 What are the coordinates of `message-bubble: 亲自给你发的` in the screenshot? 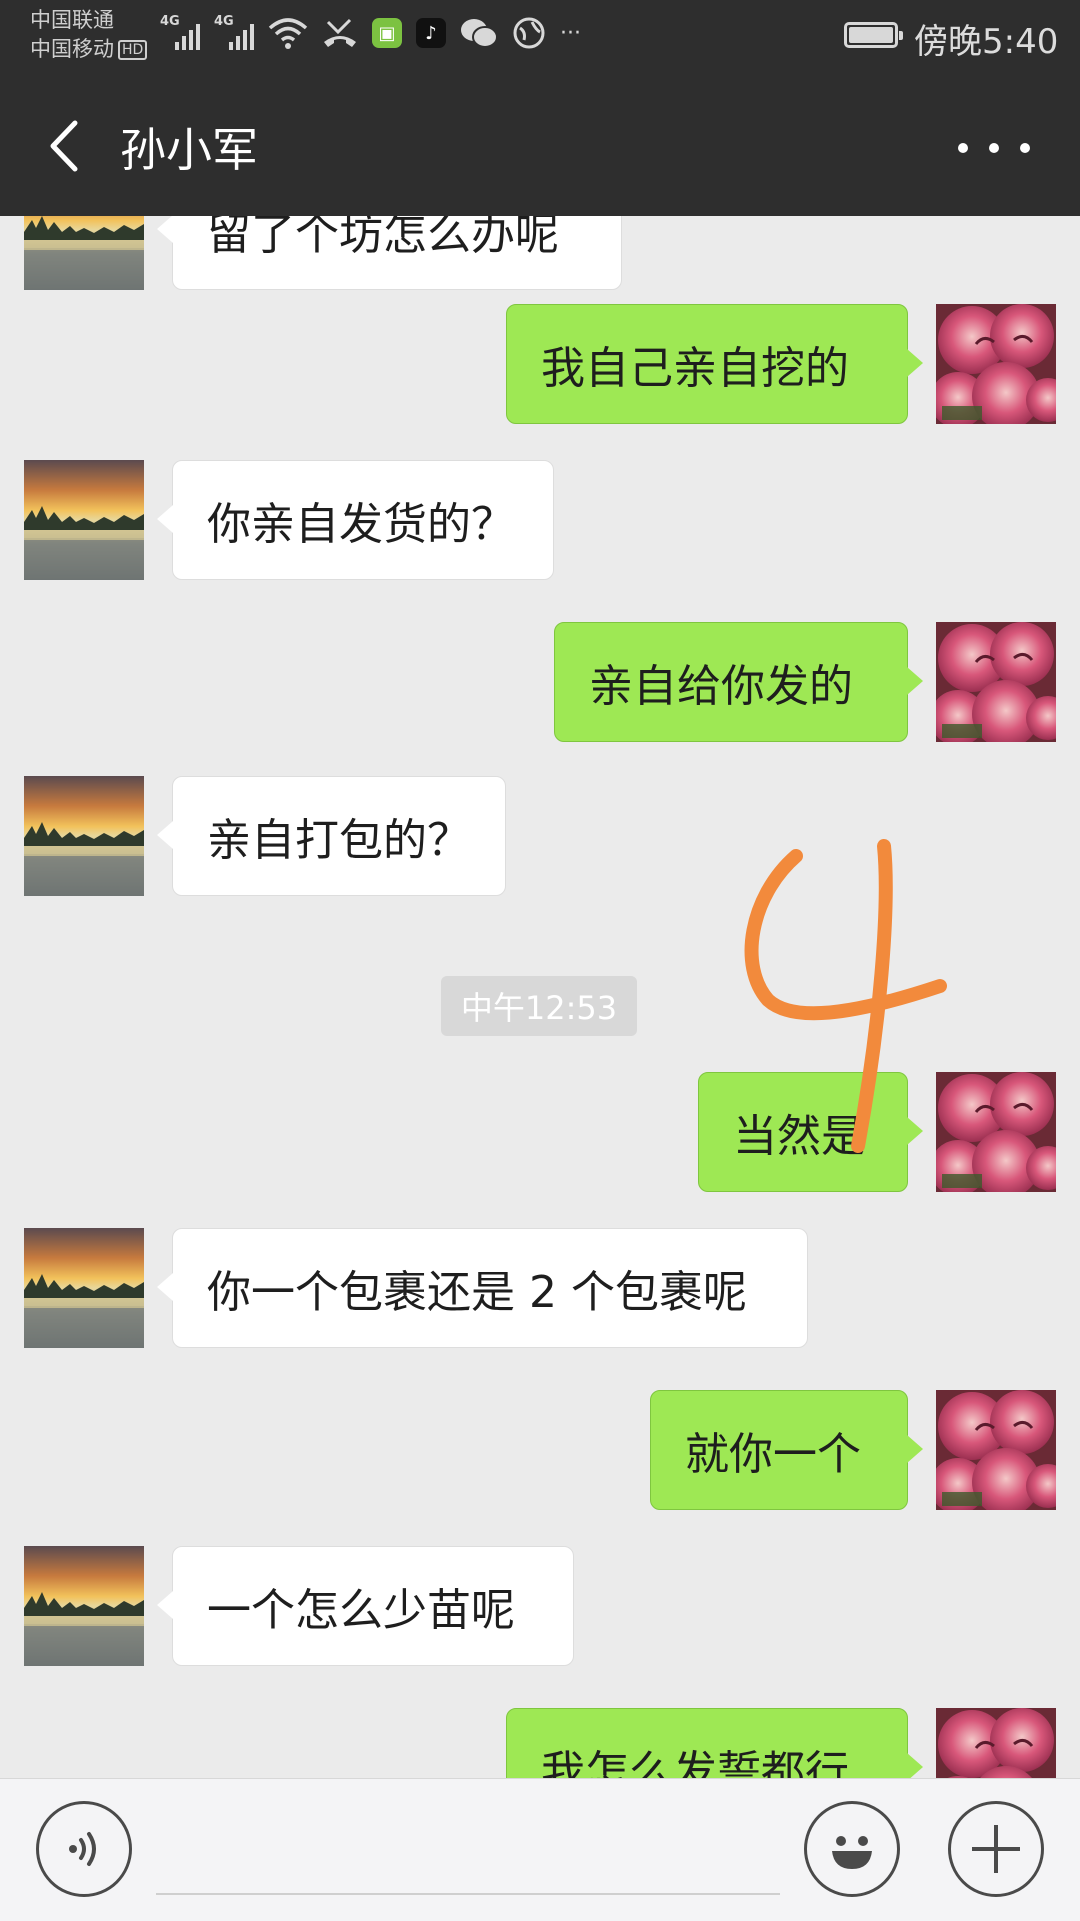 It's located at (738, 682).